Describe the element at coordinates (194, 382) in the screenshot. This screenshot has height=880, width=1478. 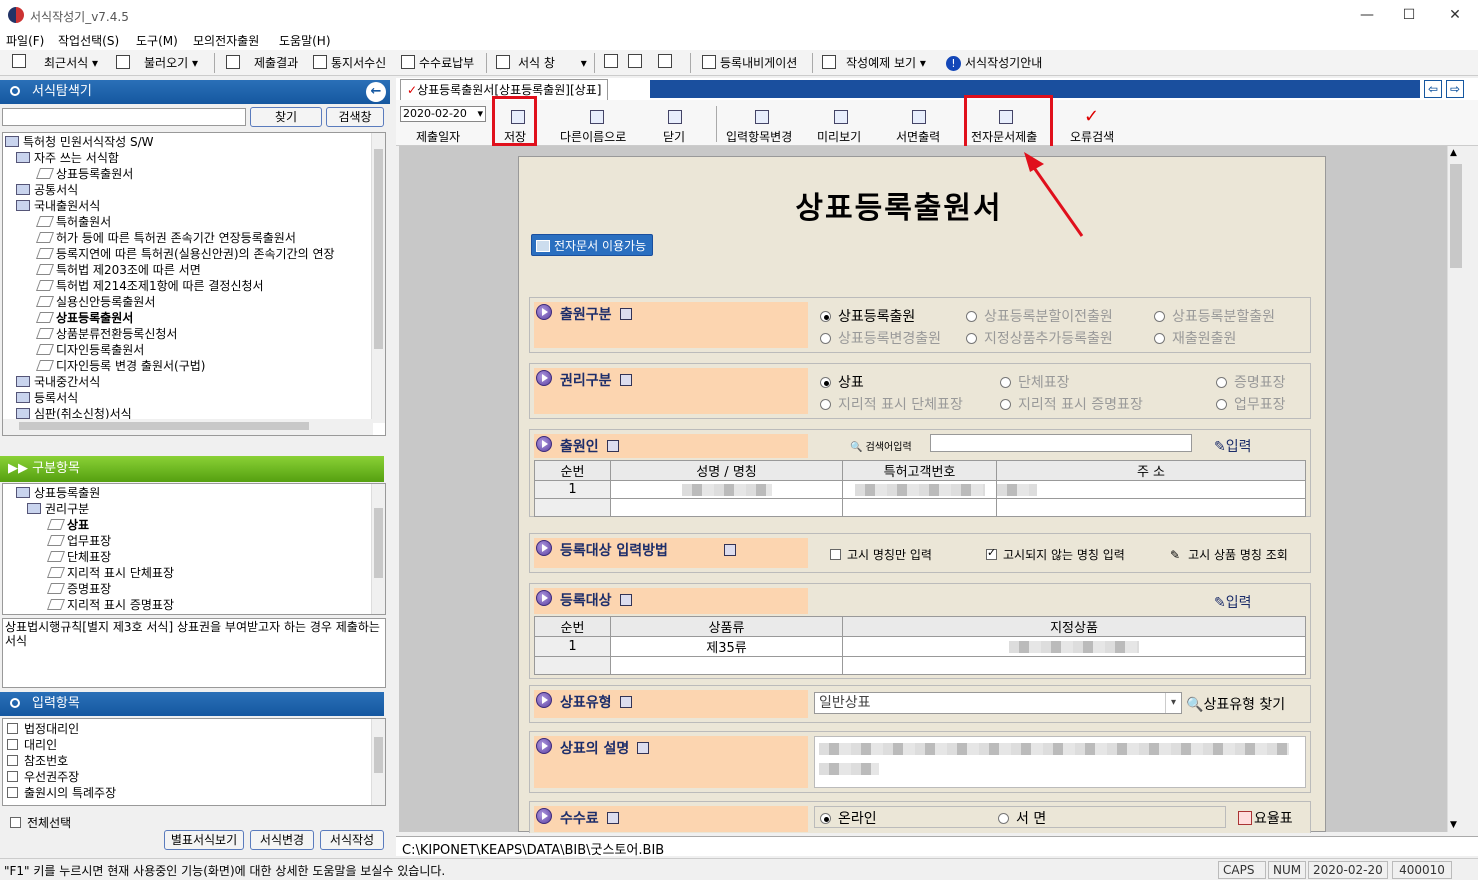
I see `tree-item: 국내중간서식` at that location.